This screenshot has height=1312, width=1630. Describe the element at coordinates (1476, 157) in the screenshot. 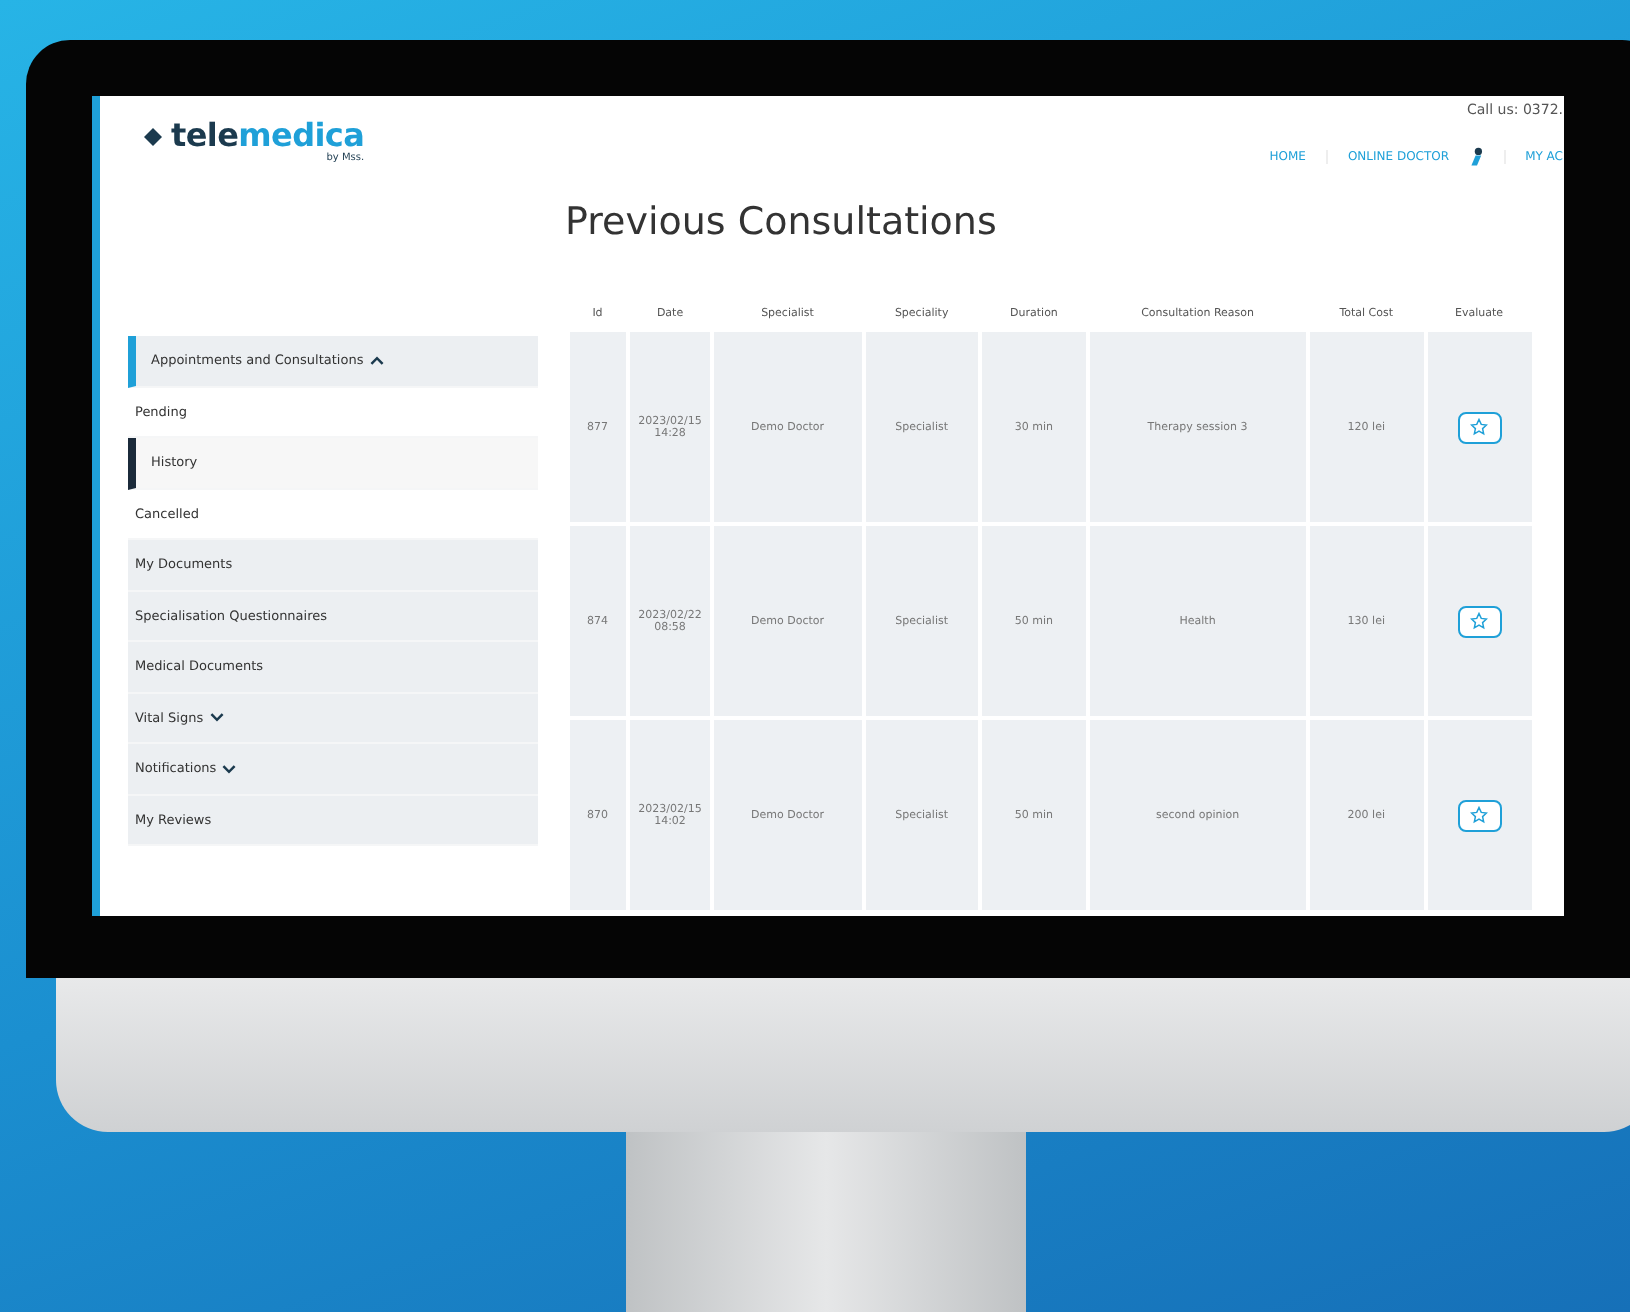

I see `user-icon` at that location.